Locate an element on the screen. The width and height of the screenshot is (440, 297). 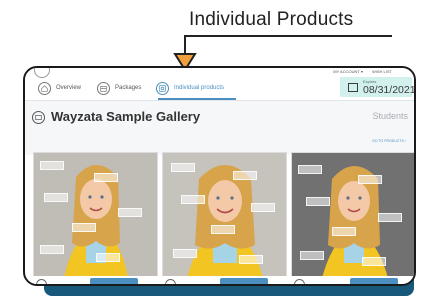
tab-packages: Packages is located at coordinates (119, 88).